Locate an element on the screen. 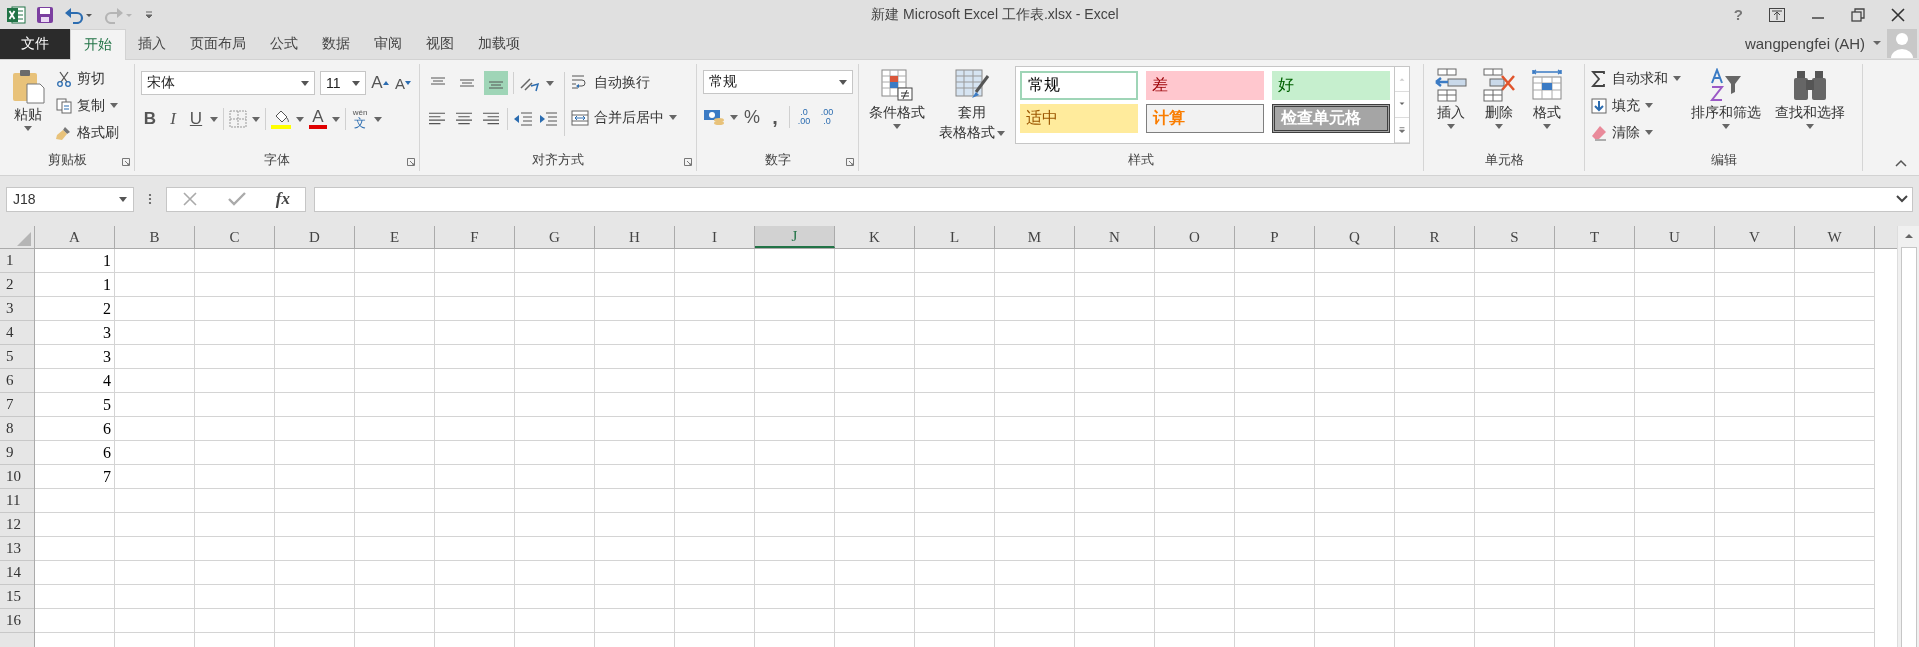 The height and width of the screenshot is (647, 1919). row-header: 8 is located at coordinates (17, 429).